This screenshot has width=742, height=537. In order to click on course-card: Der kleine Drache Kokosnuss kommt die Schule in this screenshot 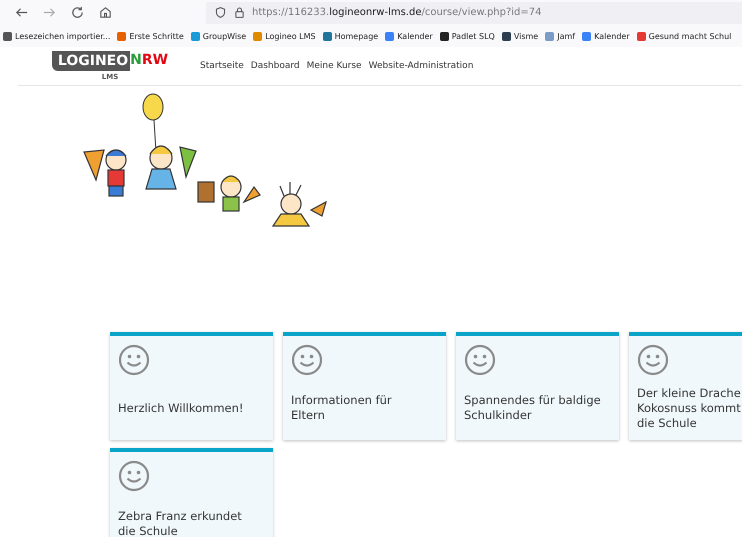, I will do `click(685, 386)`.